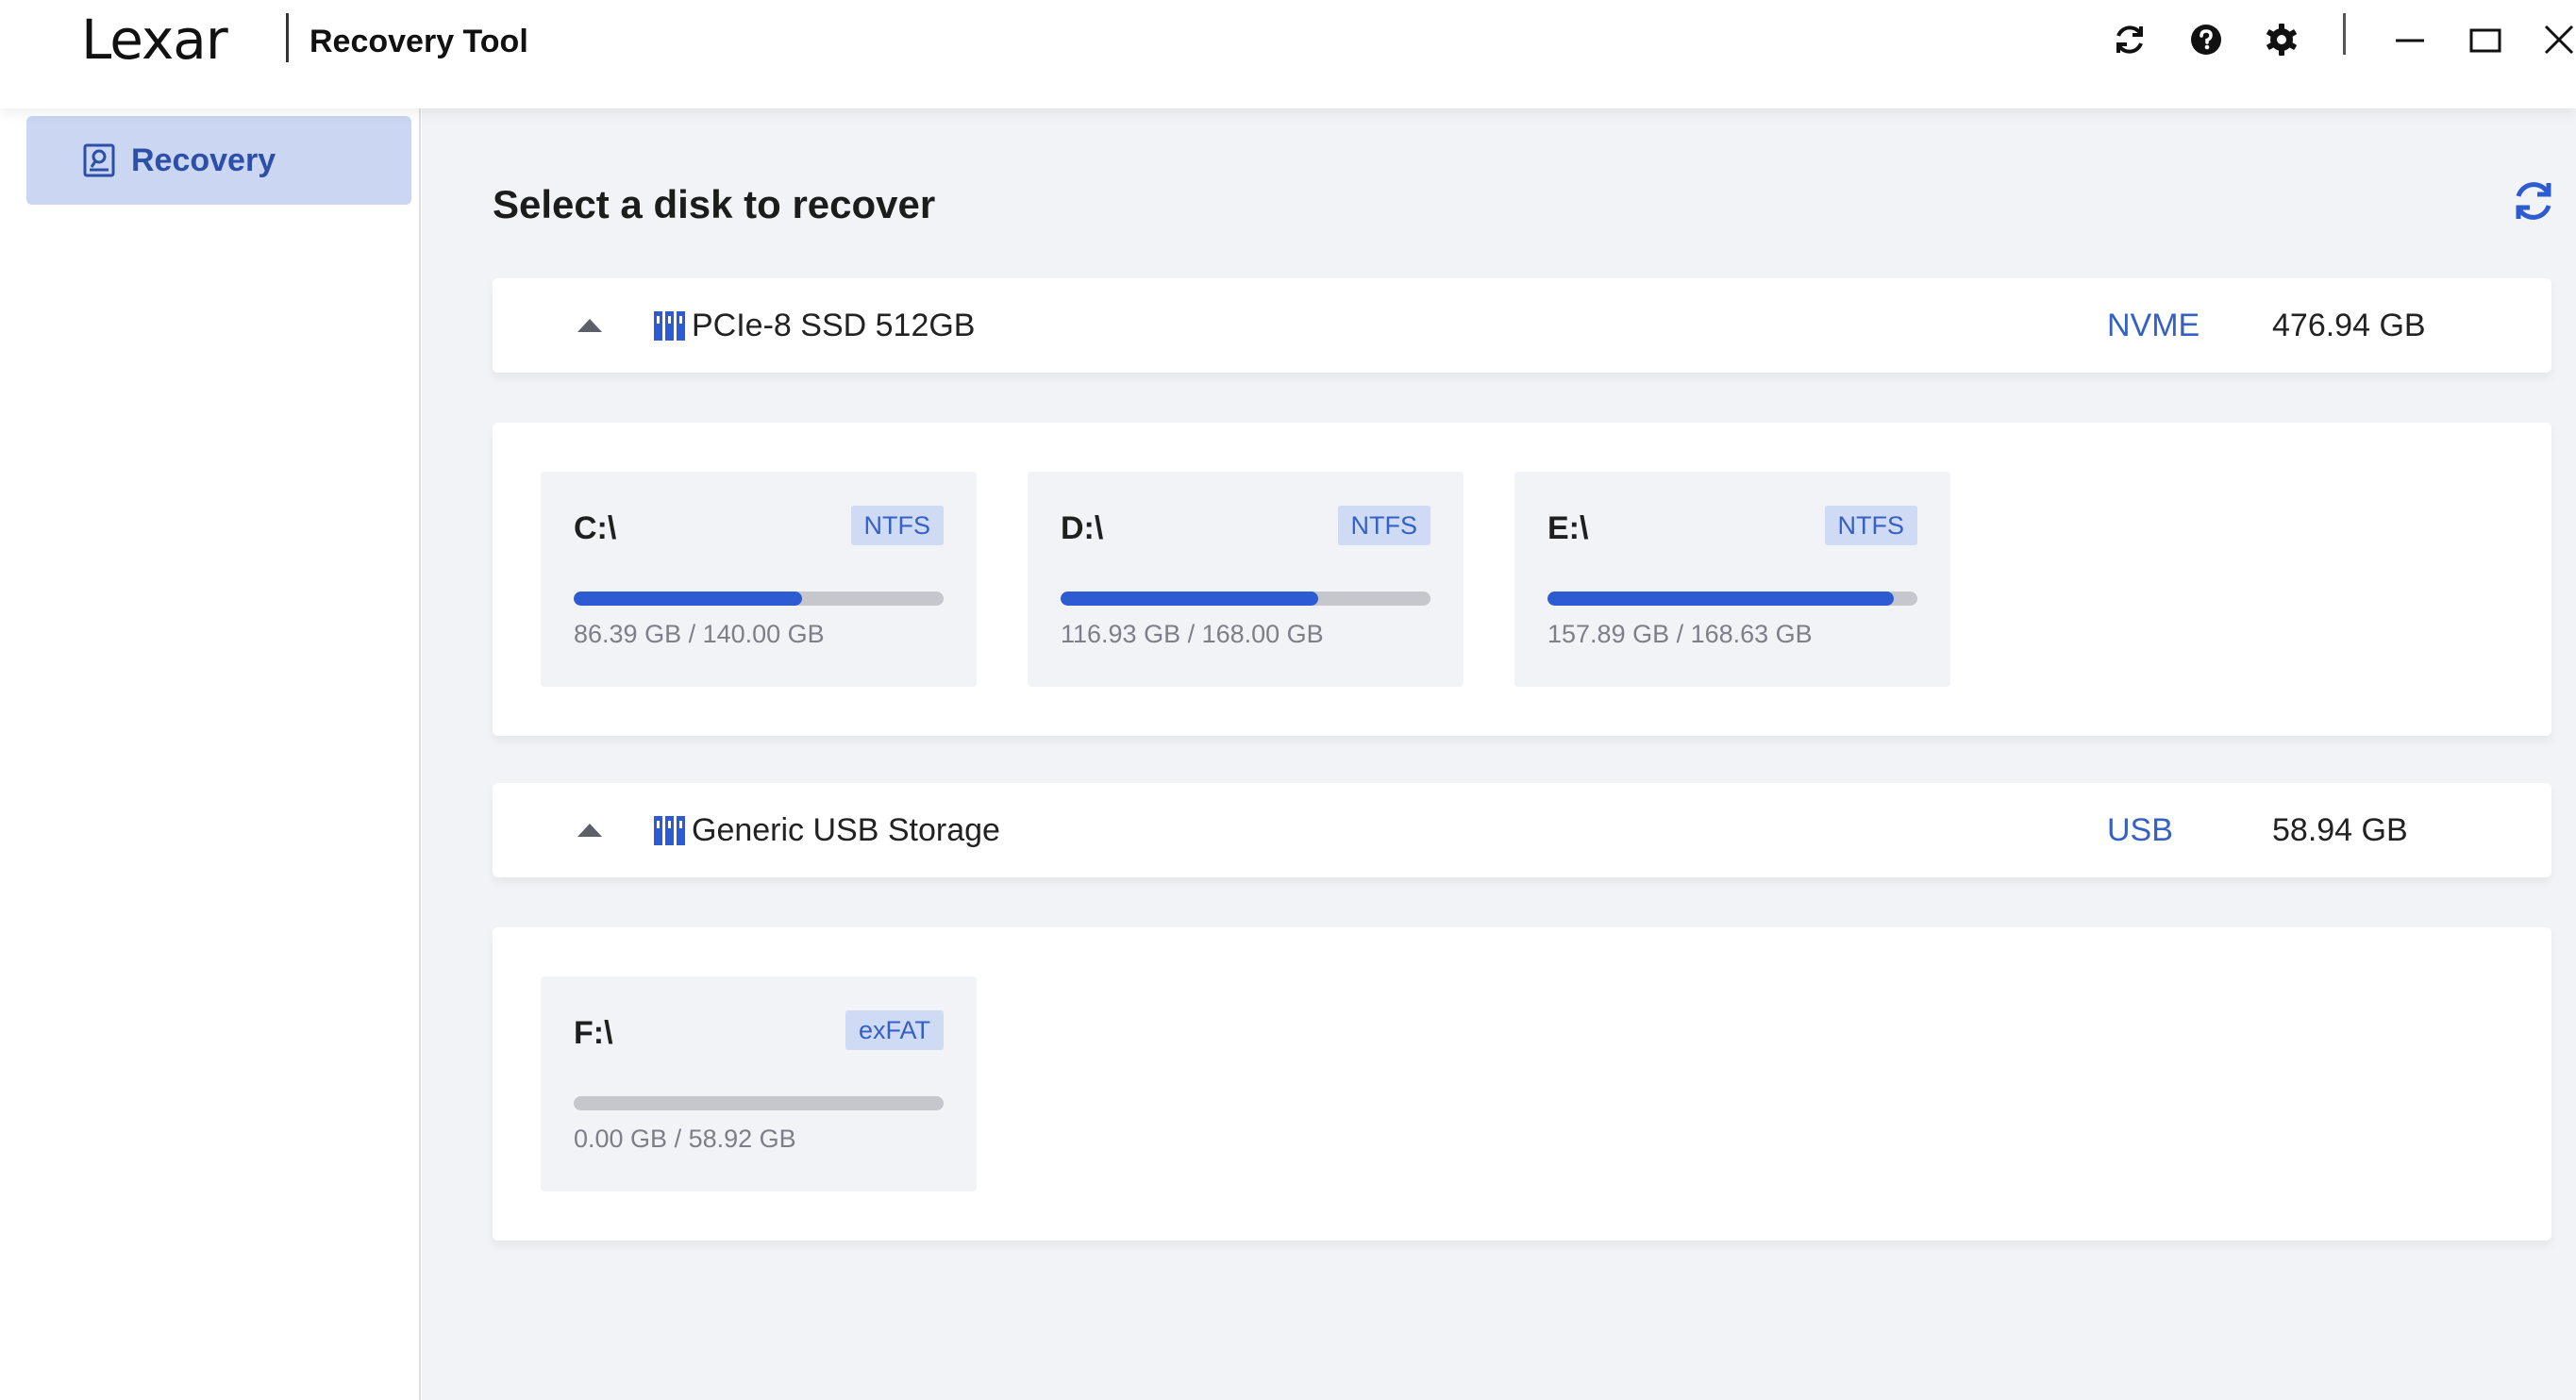 Image resolution: width=2576 pixels, height=1400 pixels. What do you see at coordinates (593, 1033) in the screenshot?
I see `partition-drive-letter: F:\` at bounding box center [593, 1033].